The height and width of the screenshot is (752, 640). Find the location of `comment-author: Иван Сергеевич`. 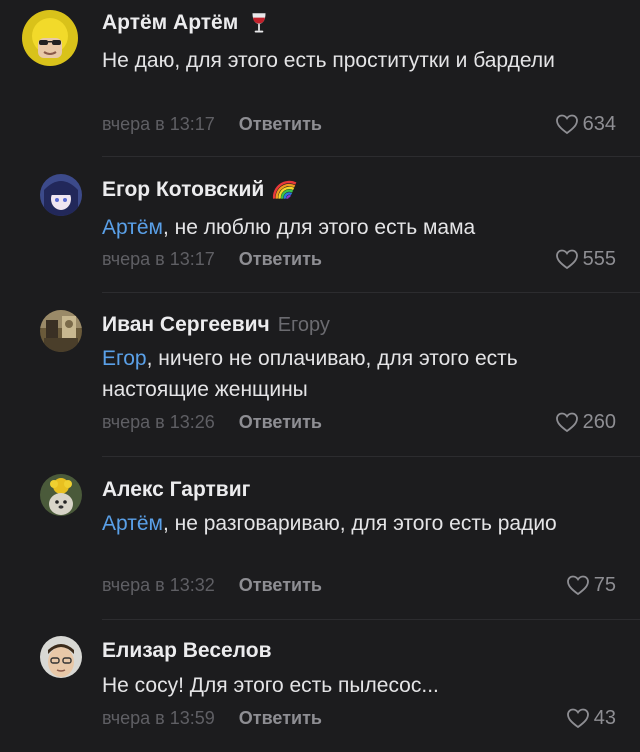

comment-author: Иван Сергеевич is located at coordinates (186, 325).